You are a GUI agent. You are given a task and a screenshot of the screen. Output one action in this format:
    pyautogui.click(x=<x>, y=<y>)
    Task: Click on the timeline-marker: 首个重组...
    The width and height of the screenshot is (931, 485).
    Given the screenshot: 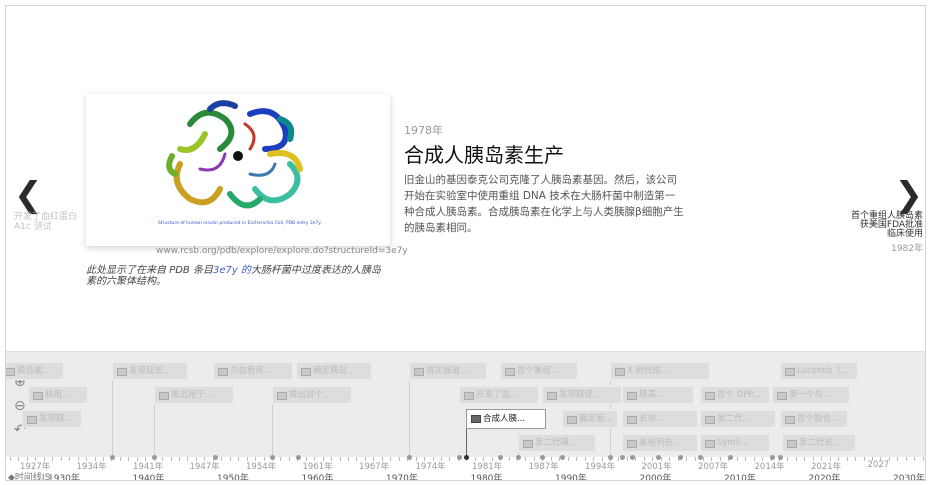 What is the action you would take?
    pyautogui.click(x=539, y=371)
    